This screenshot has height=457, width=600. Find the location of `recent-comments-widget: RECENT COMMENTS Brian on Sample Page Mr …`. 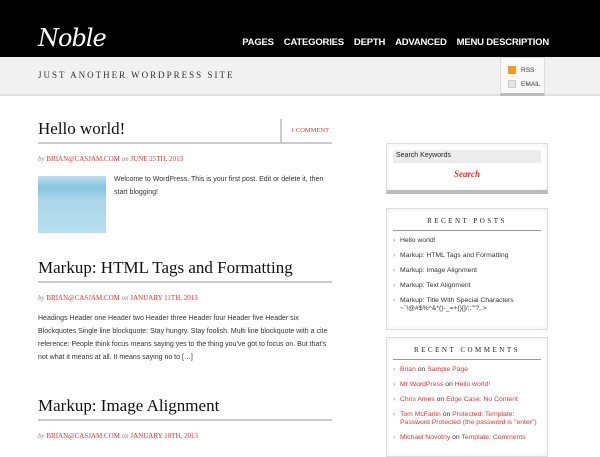

recent-comments-widget: RECENT COMMENTS Brian on Sample Page Mr … is located at coordinates (467, 397).